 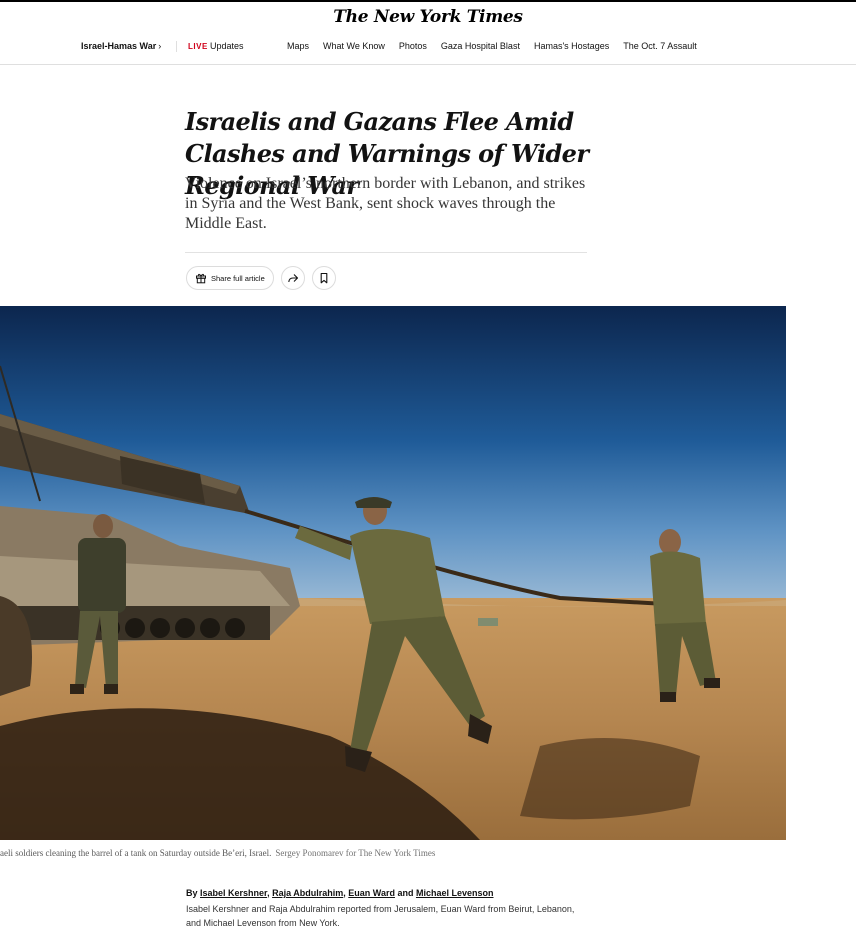 I want to click on masthead: The New York Times, so click(x=428, y=17).